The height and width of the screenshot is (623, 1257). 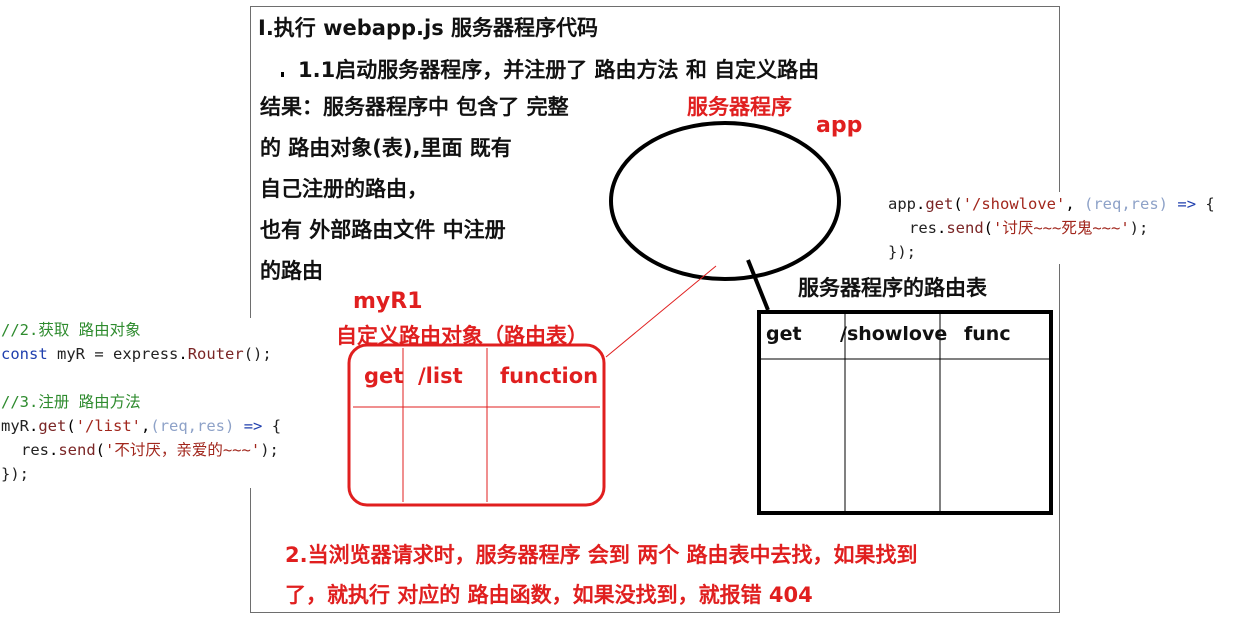 I want to click on subheading: 1.1启动服务器程序，并注册了 路由方法 和 自定义路由, so click(x=559, y=70).